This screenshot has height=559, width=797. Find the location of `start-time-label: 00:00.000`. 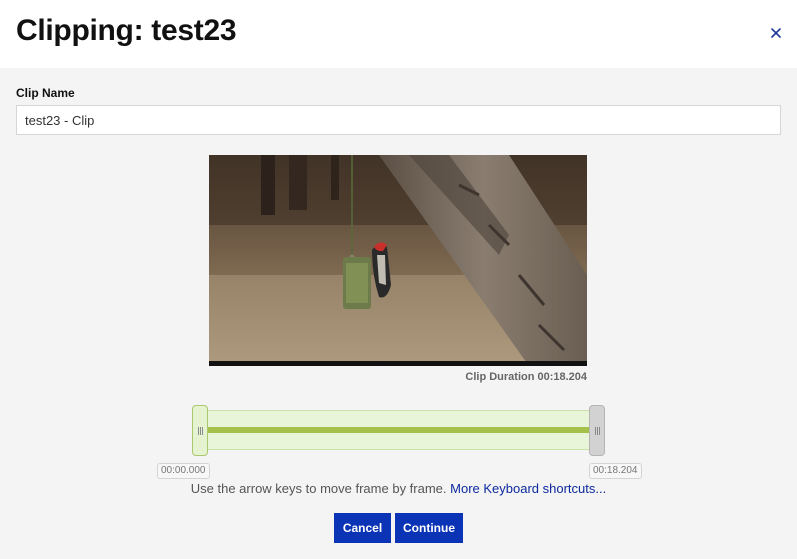

start-time-label: 00:00.000 is located at coordinates (183, 471).